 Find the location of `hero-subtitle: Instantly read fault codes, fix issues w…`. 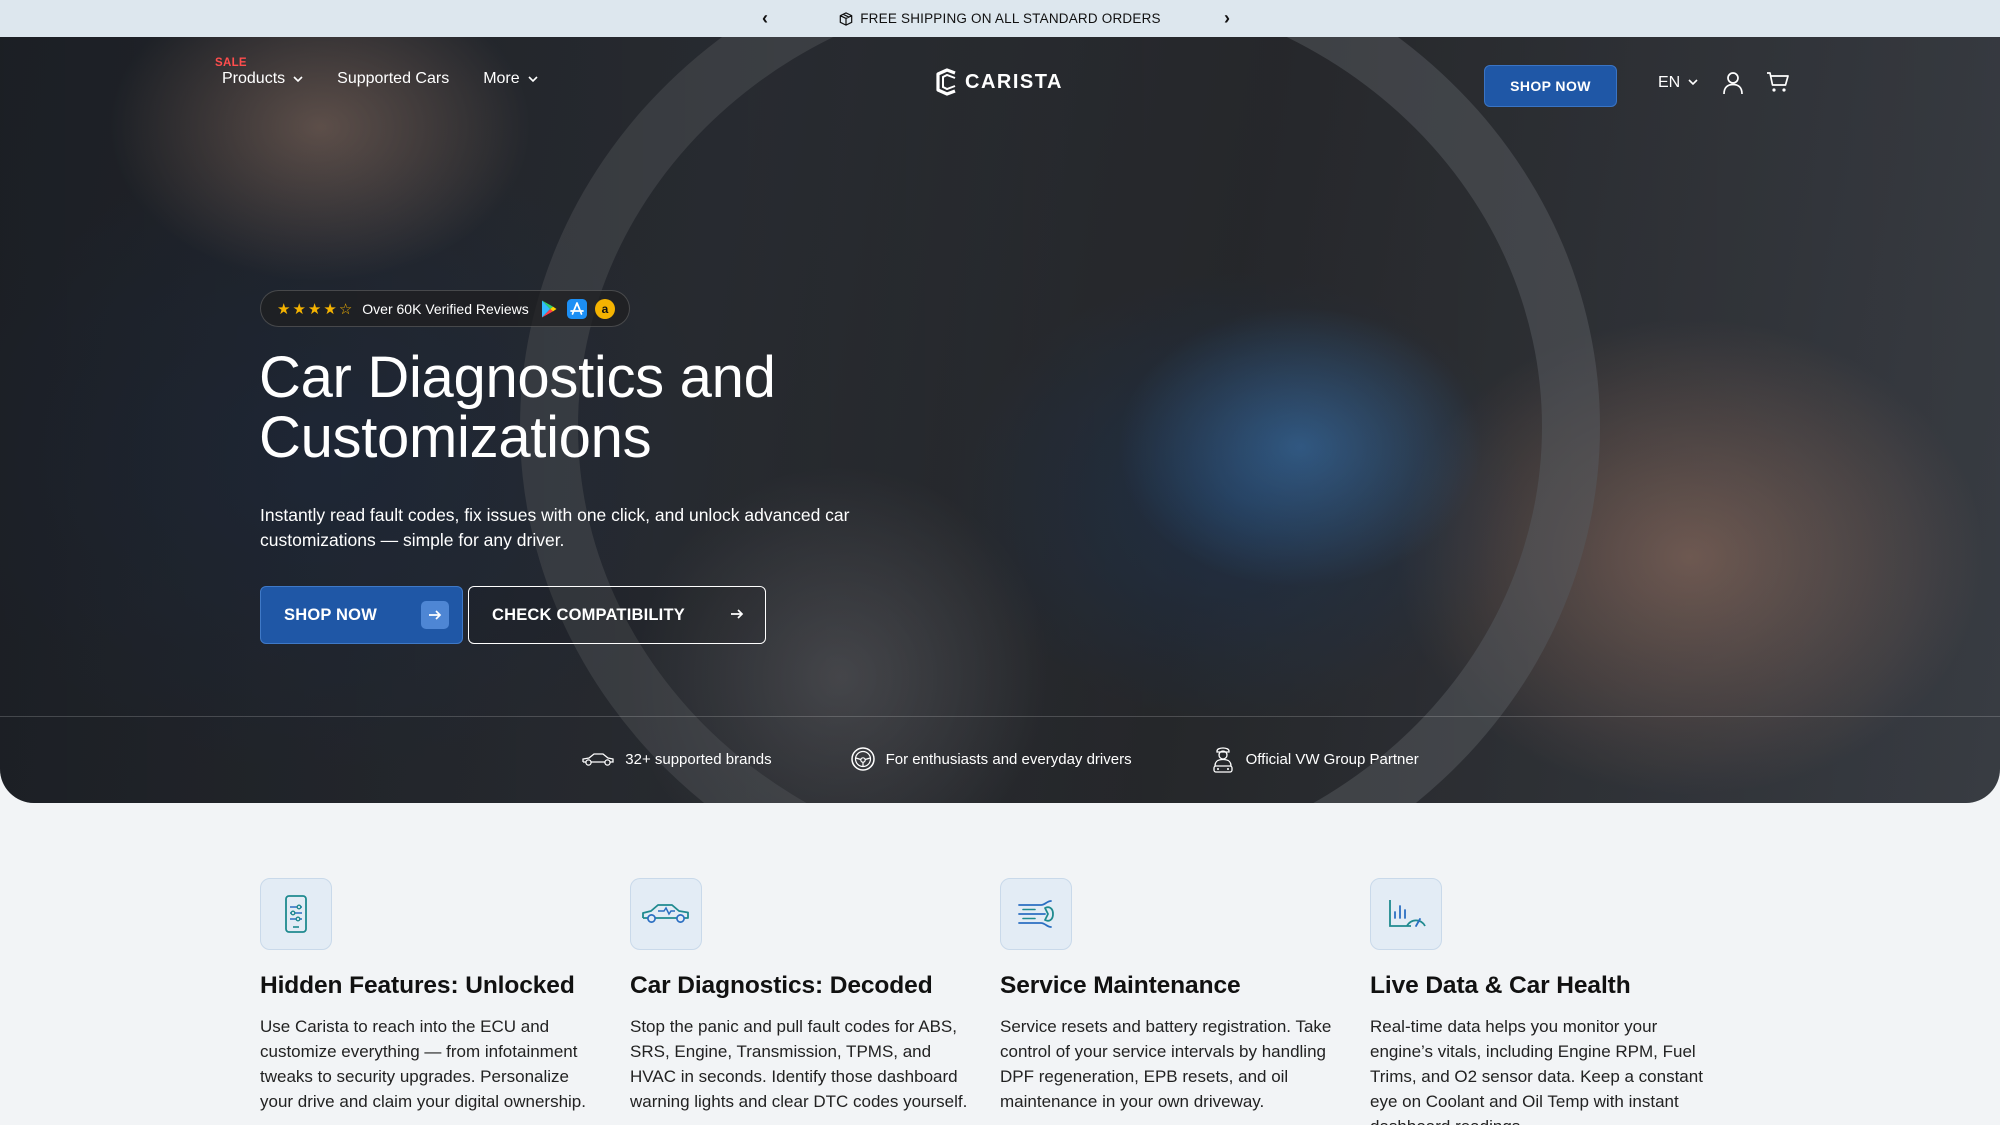

hero-subtitle: Instantly read fault codes, fix issues w… is located at coordinates (555, 527).